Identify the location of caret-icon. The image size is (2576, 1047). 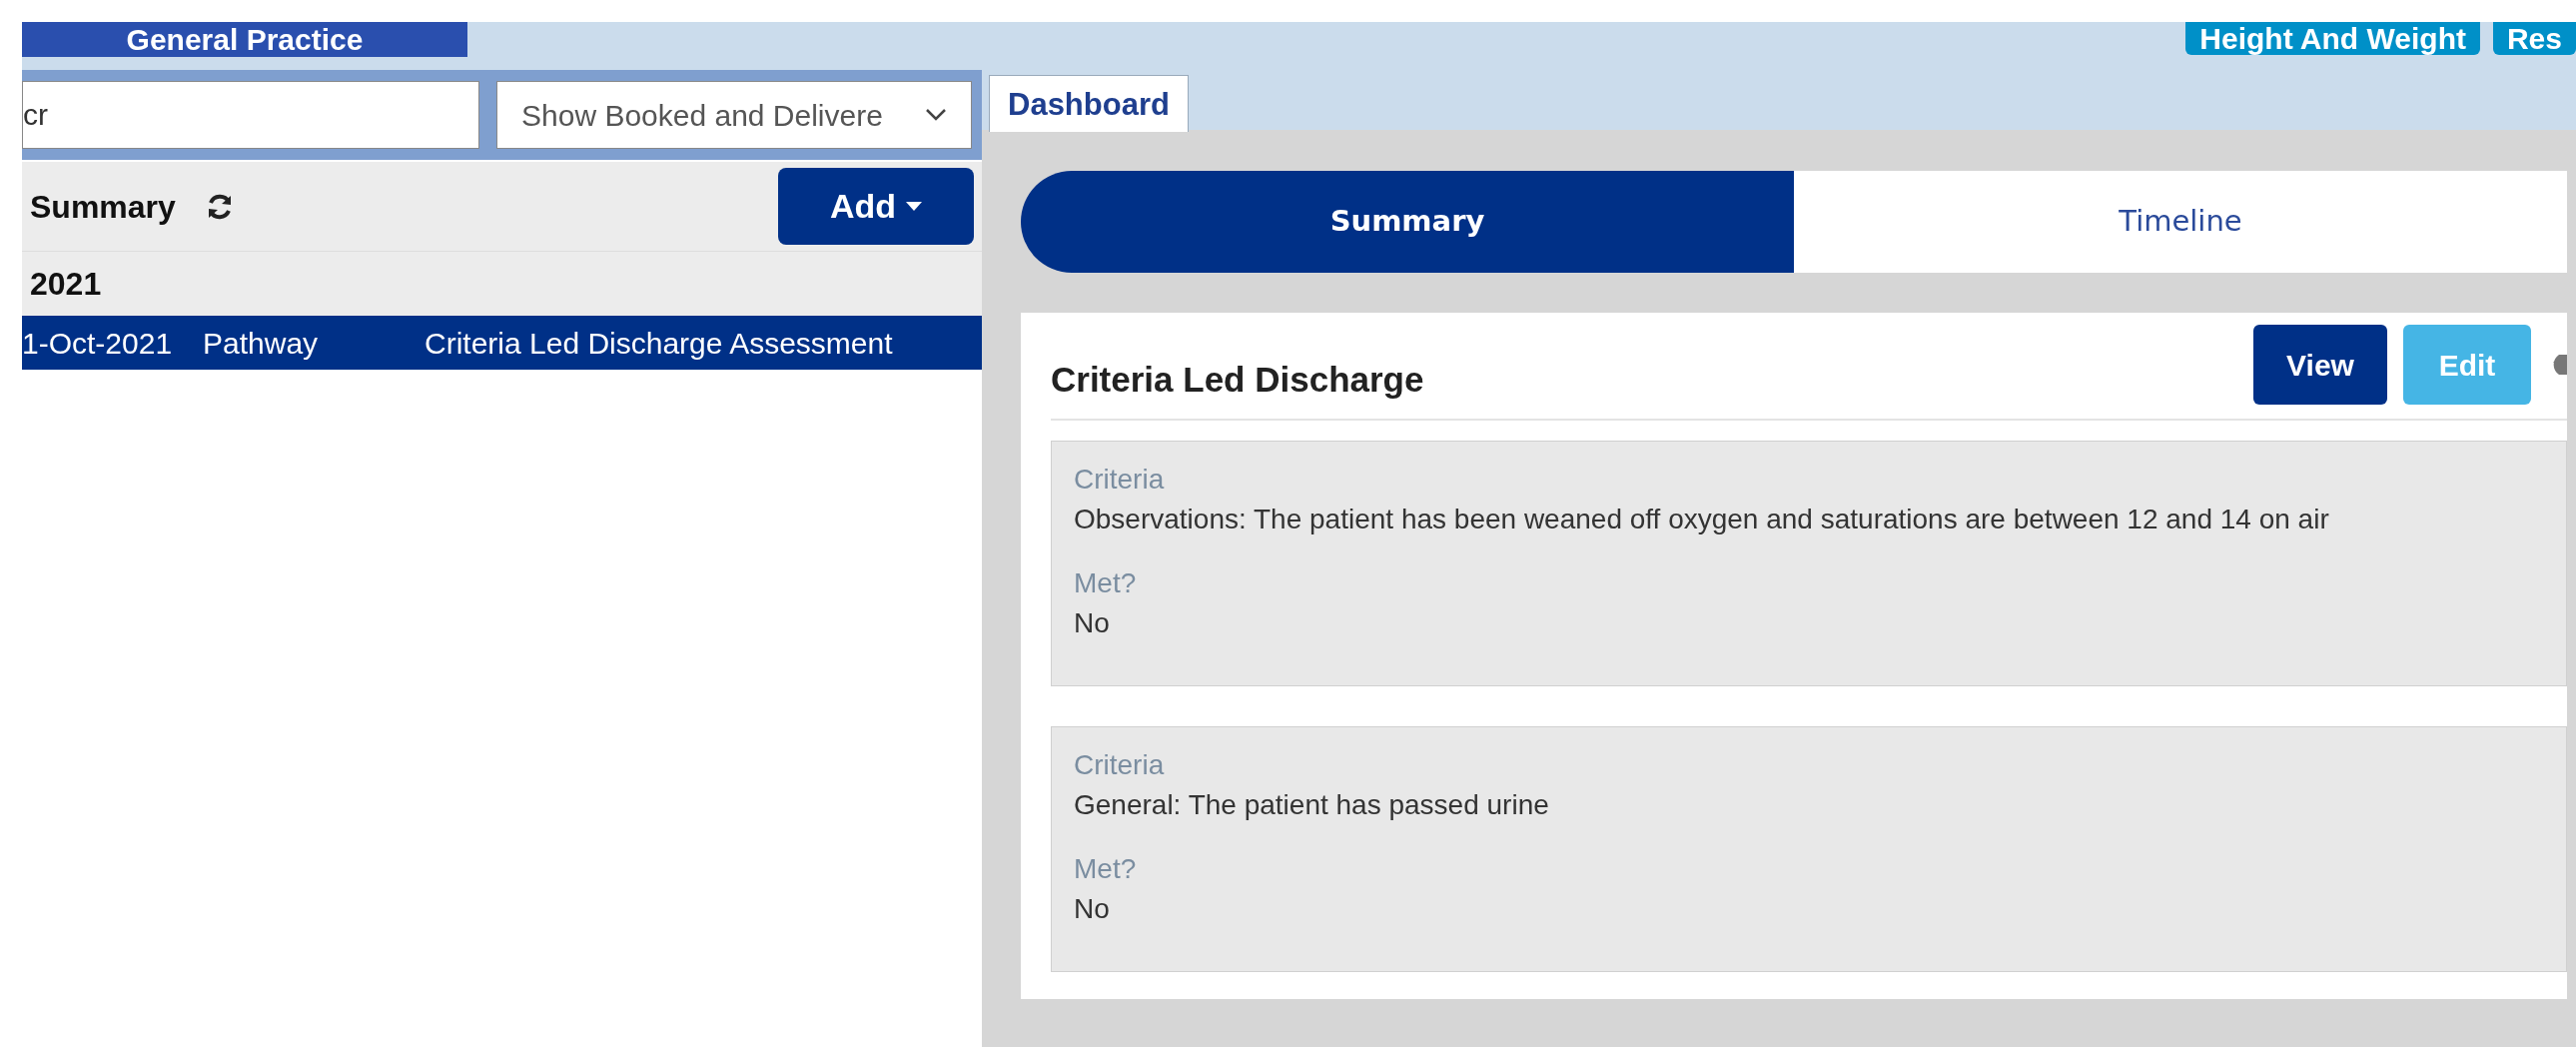
(915, 206).